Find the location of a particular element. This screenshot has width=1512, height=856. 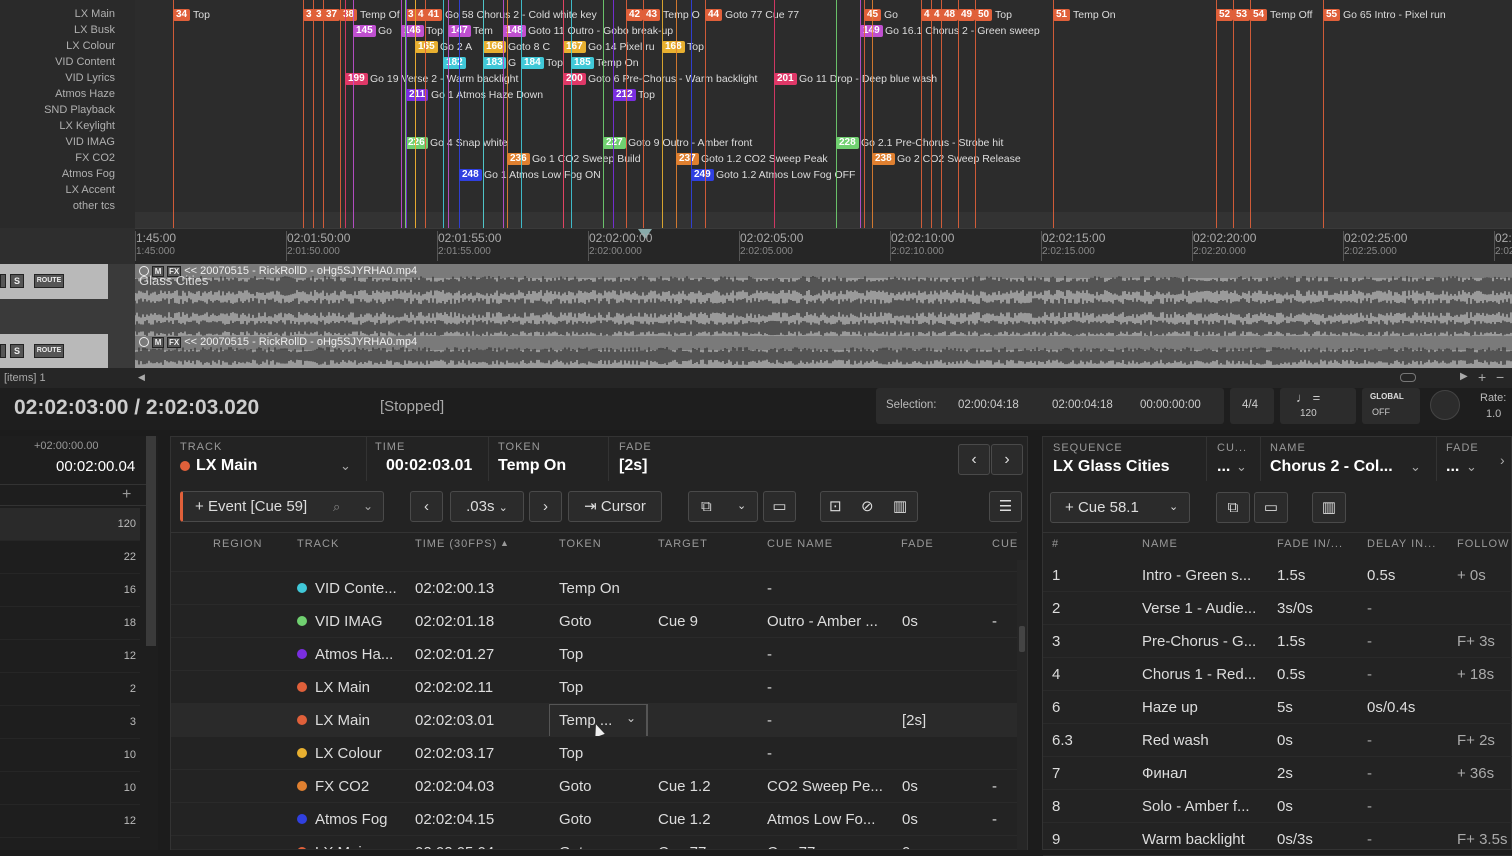

table-row: LX Colour 02:02:03.17 Top - is located at coordinates (594, 753).